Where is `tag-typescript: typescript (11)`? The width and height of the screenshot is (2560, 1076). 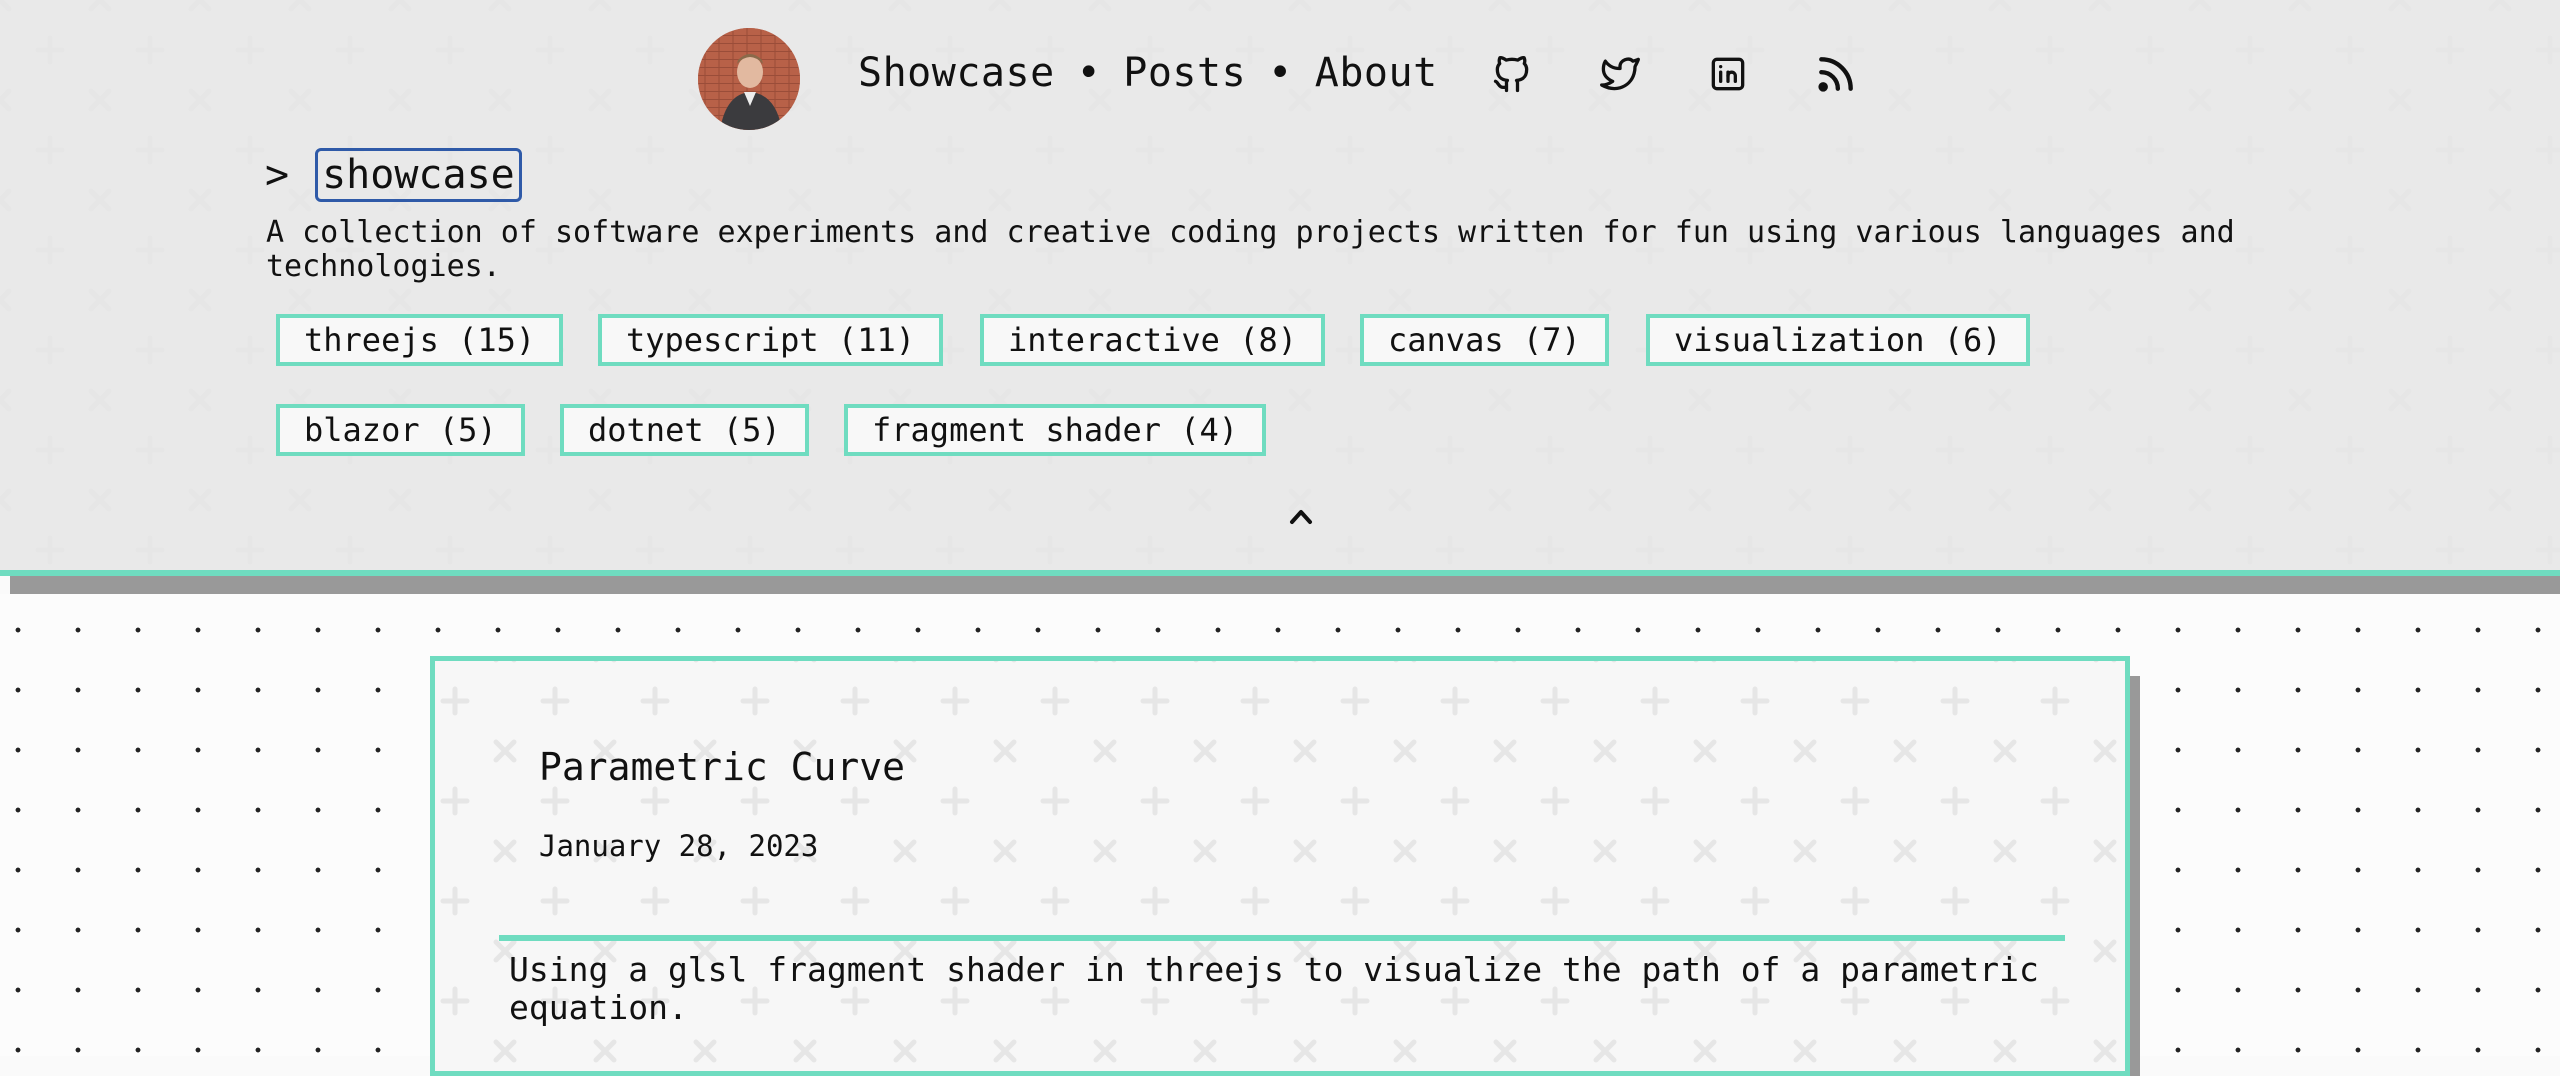 tag-typescript: typescript (11) is located at coordinates (770, 340).